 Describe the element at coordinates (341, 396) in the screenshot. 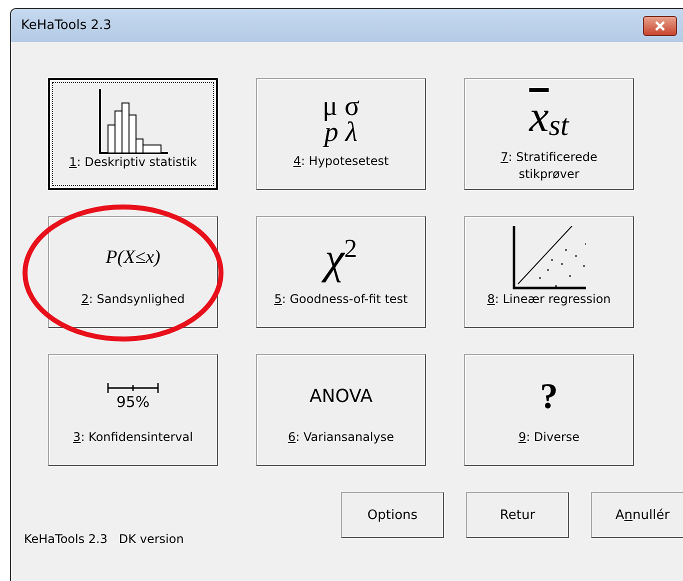

I see `anova-label: ANOVA` at that location.